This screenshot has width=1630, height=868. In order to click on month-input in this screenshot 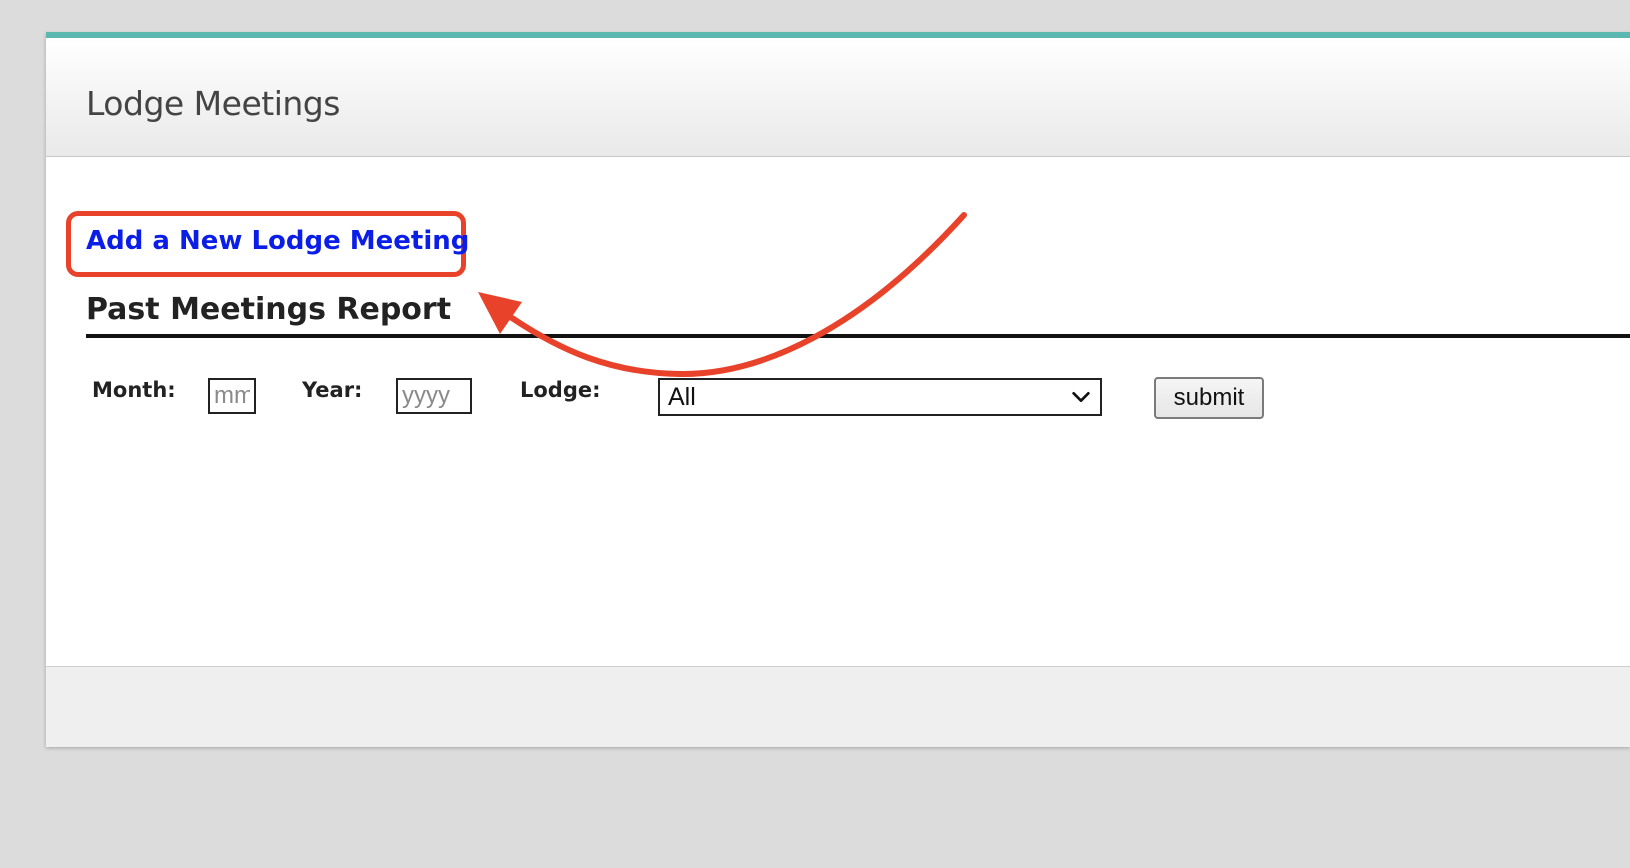, I will do `click(232, 396)`.